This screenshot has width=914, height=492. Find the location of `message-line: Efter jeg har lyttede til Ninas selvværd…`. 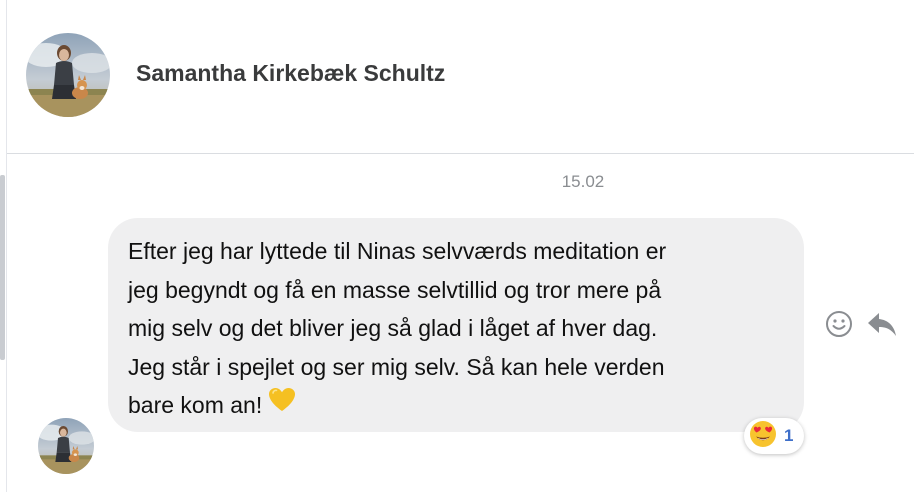

message-line: Efter jeg har lyttede til Ninas selvværd… is located at coordinates (397, 251).